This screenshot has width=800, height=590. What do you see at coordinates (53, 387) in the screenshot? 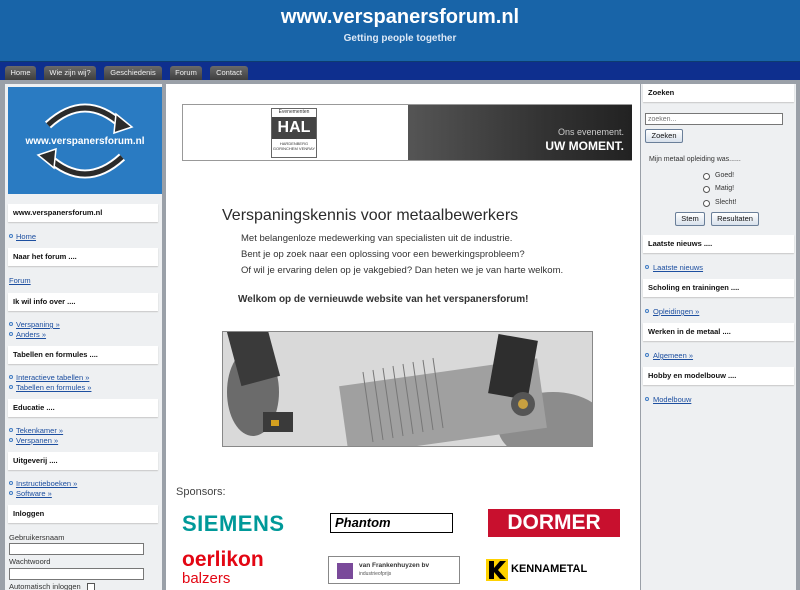
I see `tabellen-link-formules: Tabellen en formules »` at bounding box center [53, 387].